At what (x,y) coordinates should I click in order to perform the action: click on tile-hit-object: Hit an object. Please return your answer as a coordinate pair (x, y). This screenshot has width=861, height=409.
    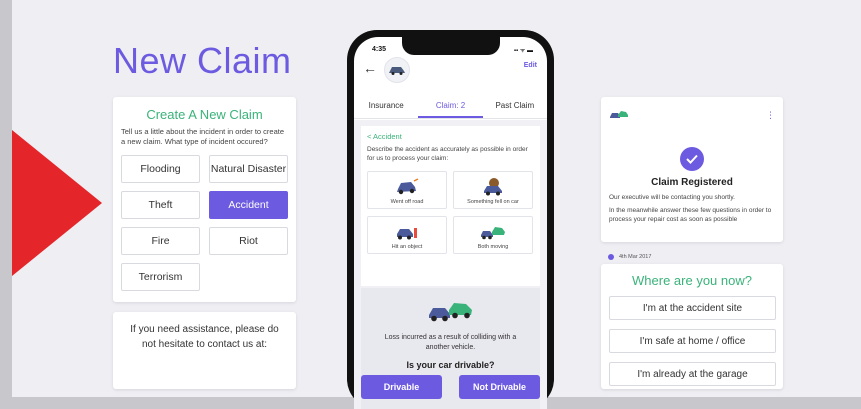
    Looking at the image, I should click on (407, 235).